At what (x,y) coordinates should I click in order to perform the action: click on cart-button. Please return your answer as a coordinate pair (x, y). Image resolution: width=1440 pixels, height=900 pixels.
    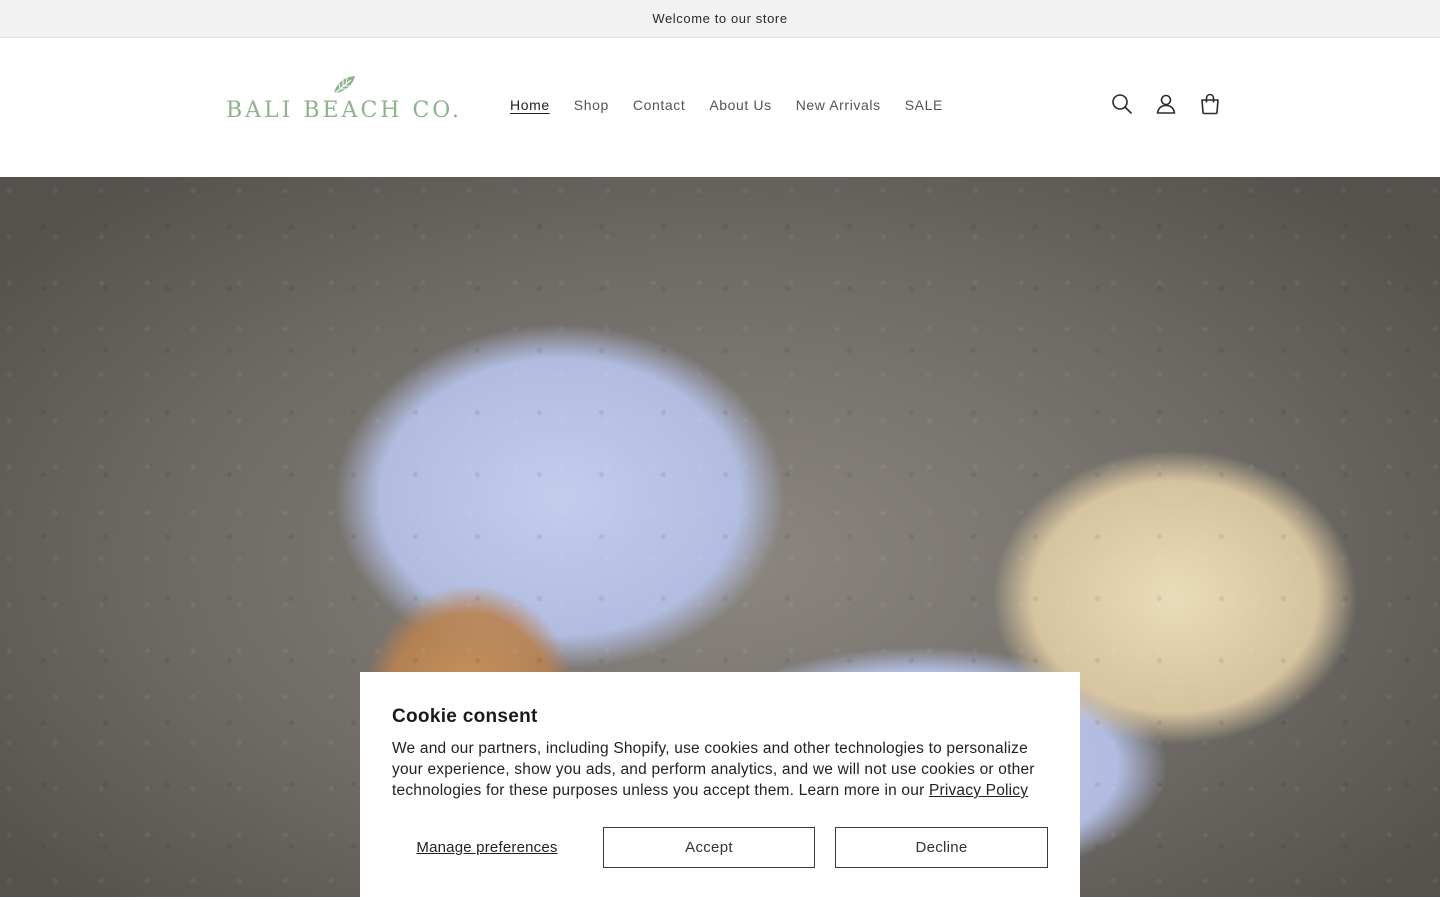
    Looking at the image, I should click on (1210, 104).